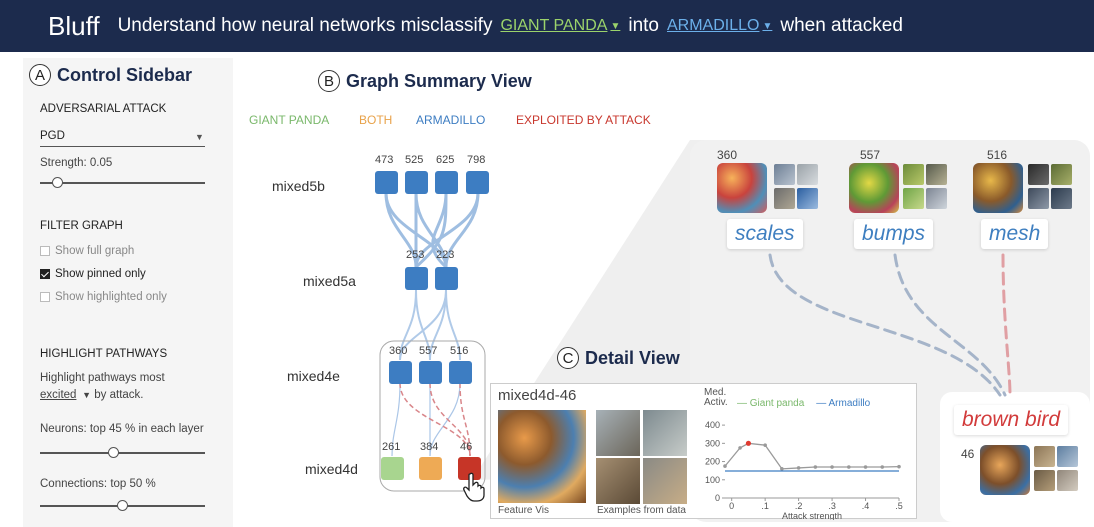 Image resolution: width=1094 pixels, height=527 pixels. Describe the element at coordinates (523, 510) in the screenshot. I see `featvis-caption: Feature Vis` at that location.